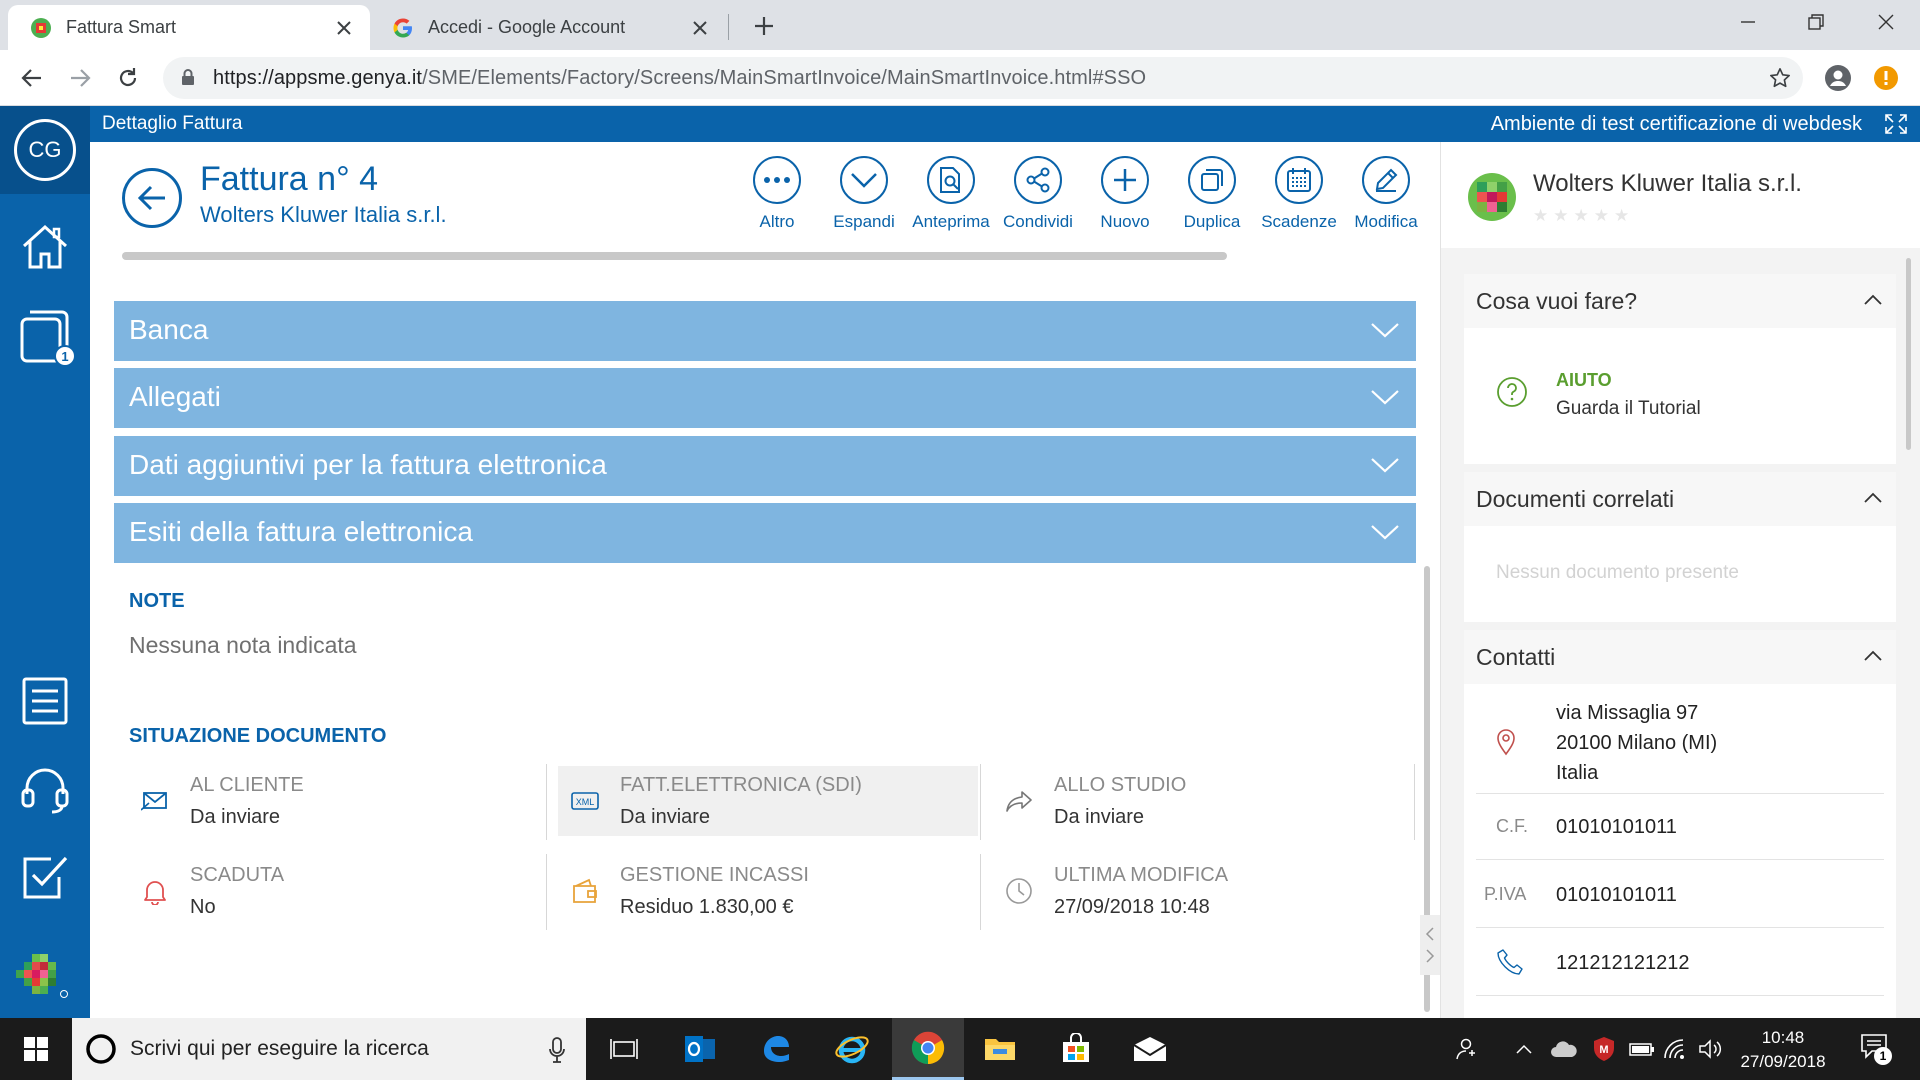  What do you see at coordinates (1000, 1049) in the screenshot?
I see `file-explorer-app` at bounding box center [1000, 1049].